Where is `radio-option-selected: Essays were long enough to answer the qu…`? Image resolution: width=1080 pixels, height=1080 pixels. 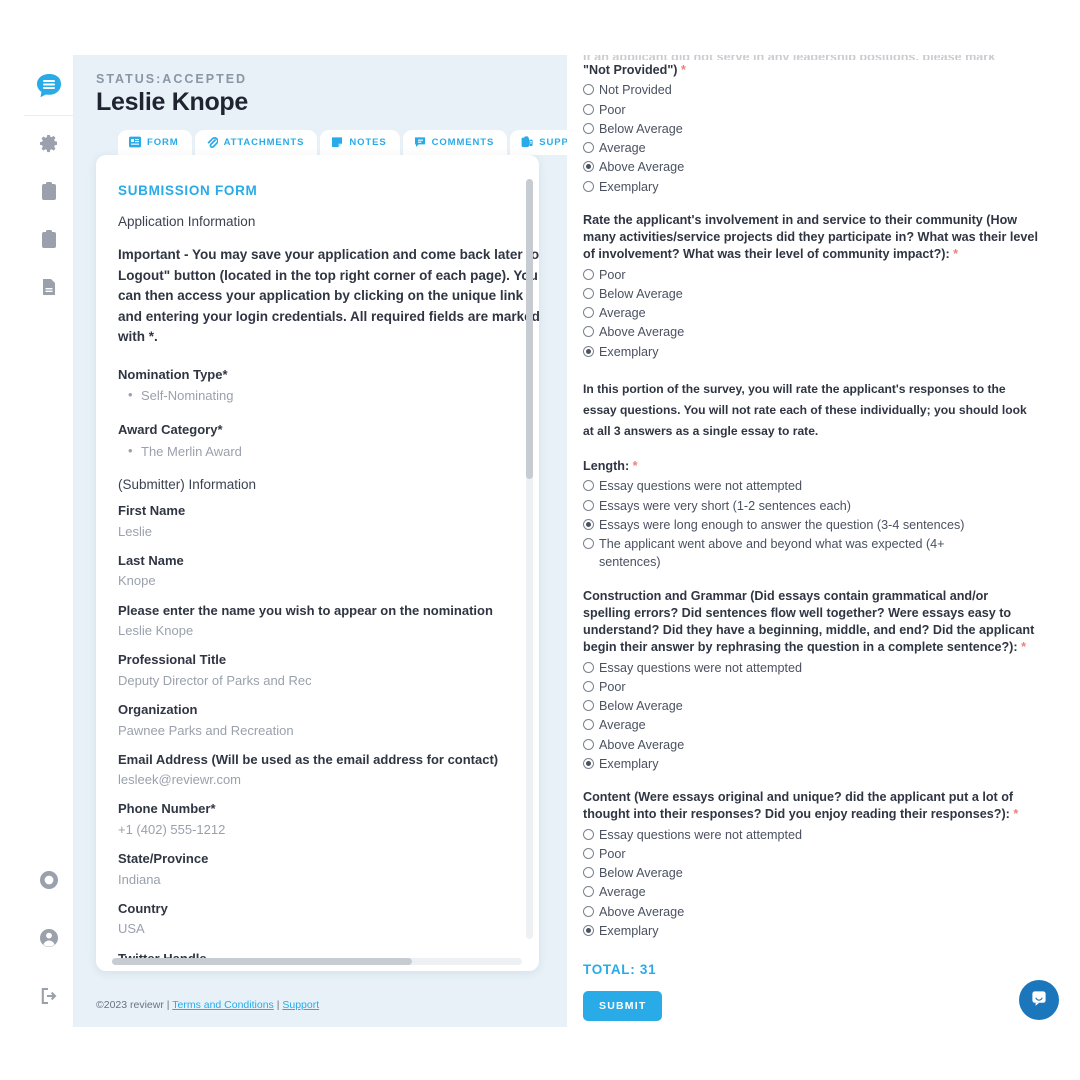
radio-option-selected: Essays were long enough to answer the qu… is located at coordinates (810, 525).